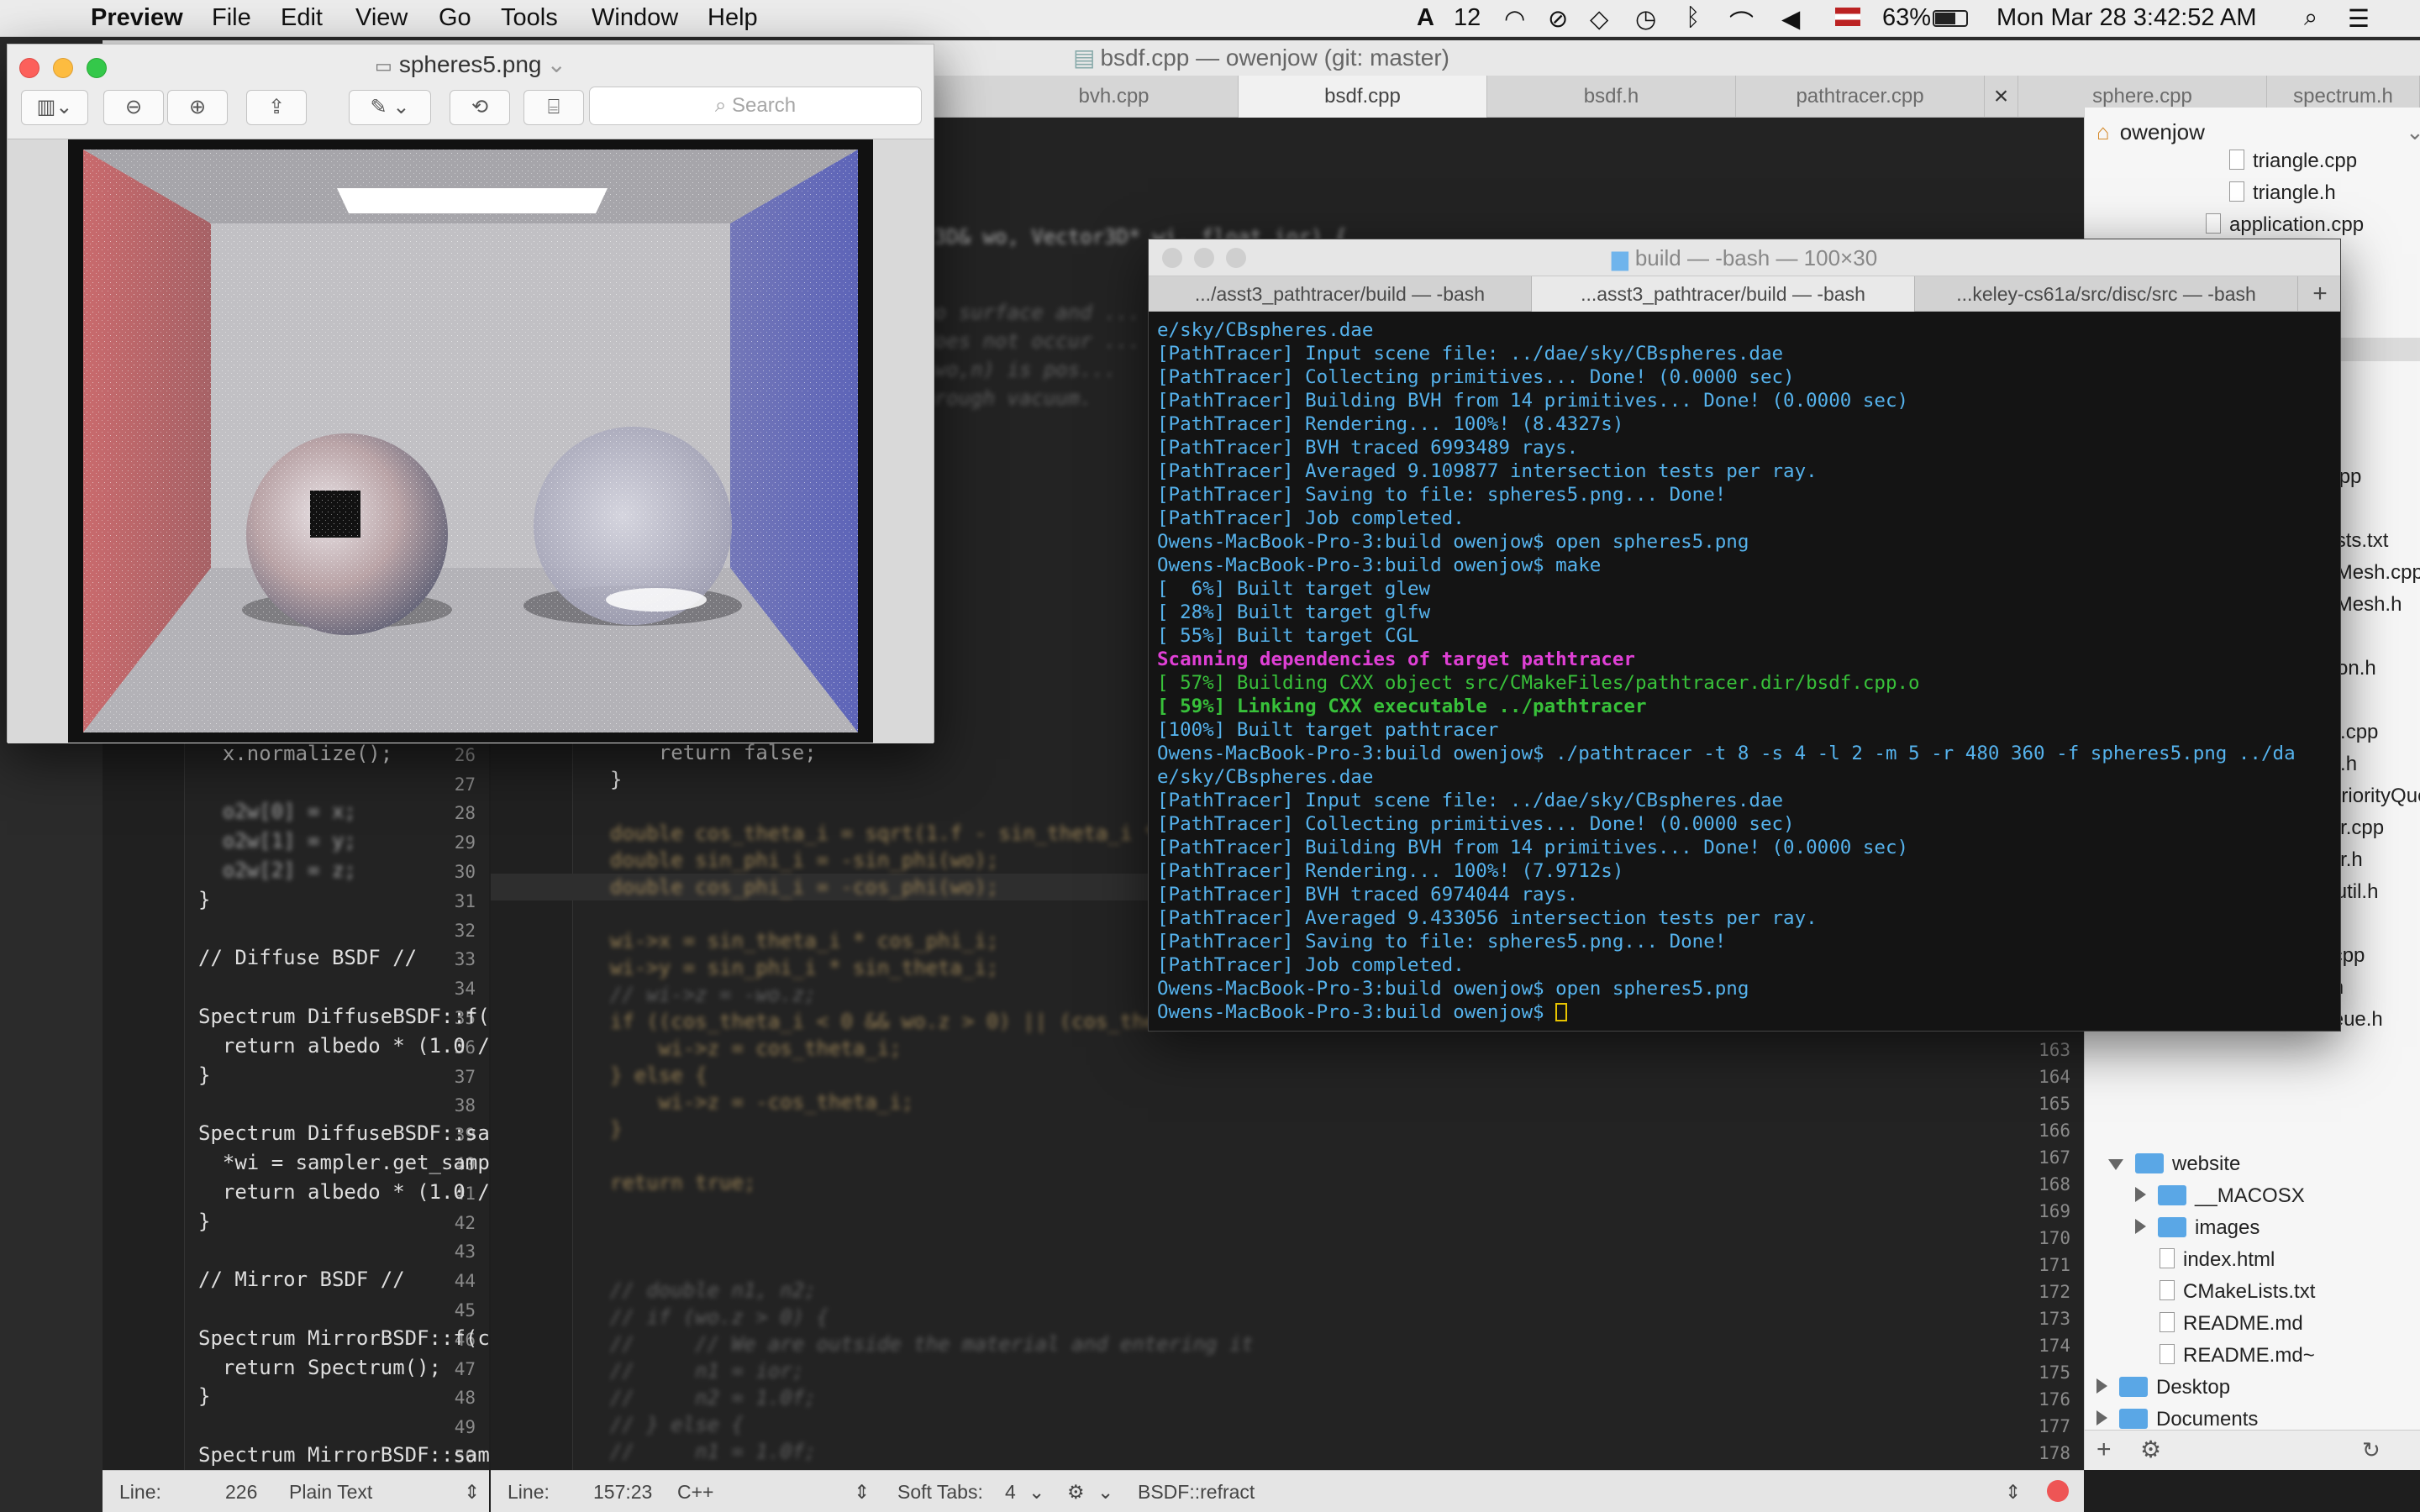  What do you see at coordinates (1514, 19) in the screenshot?
I see `headphones-icon: ◠` at bounding box center [1514, 19].